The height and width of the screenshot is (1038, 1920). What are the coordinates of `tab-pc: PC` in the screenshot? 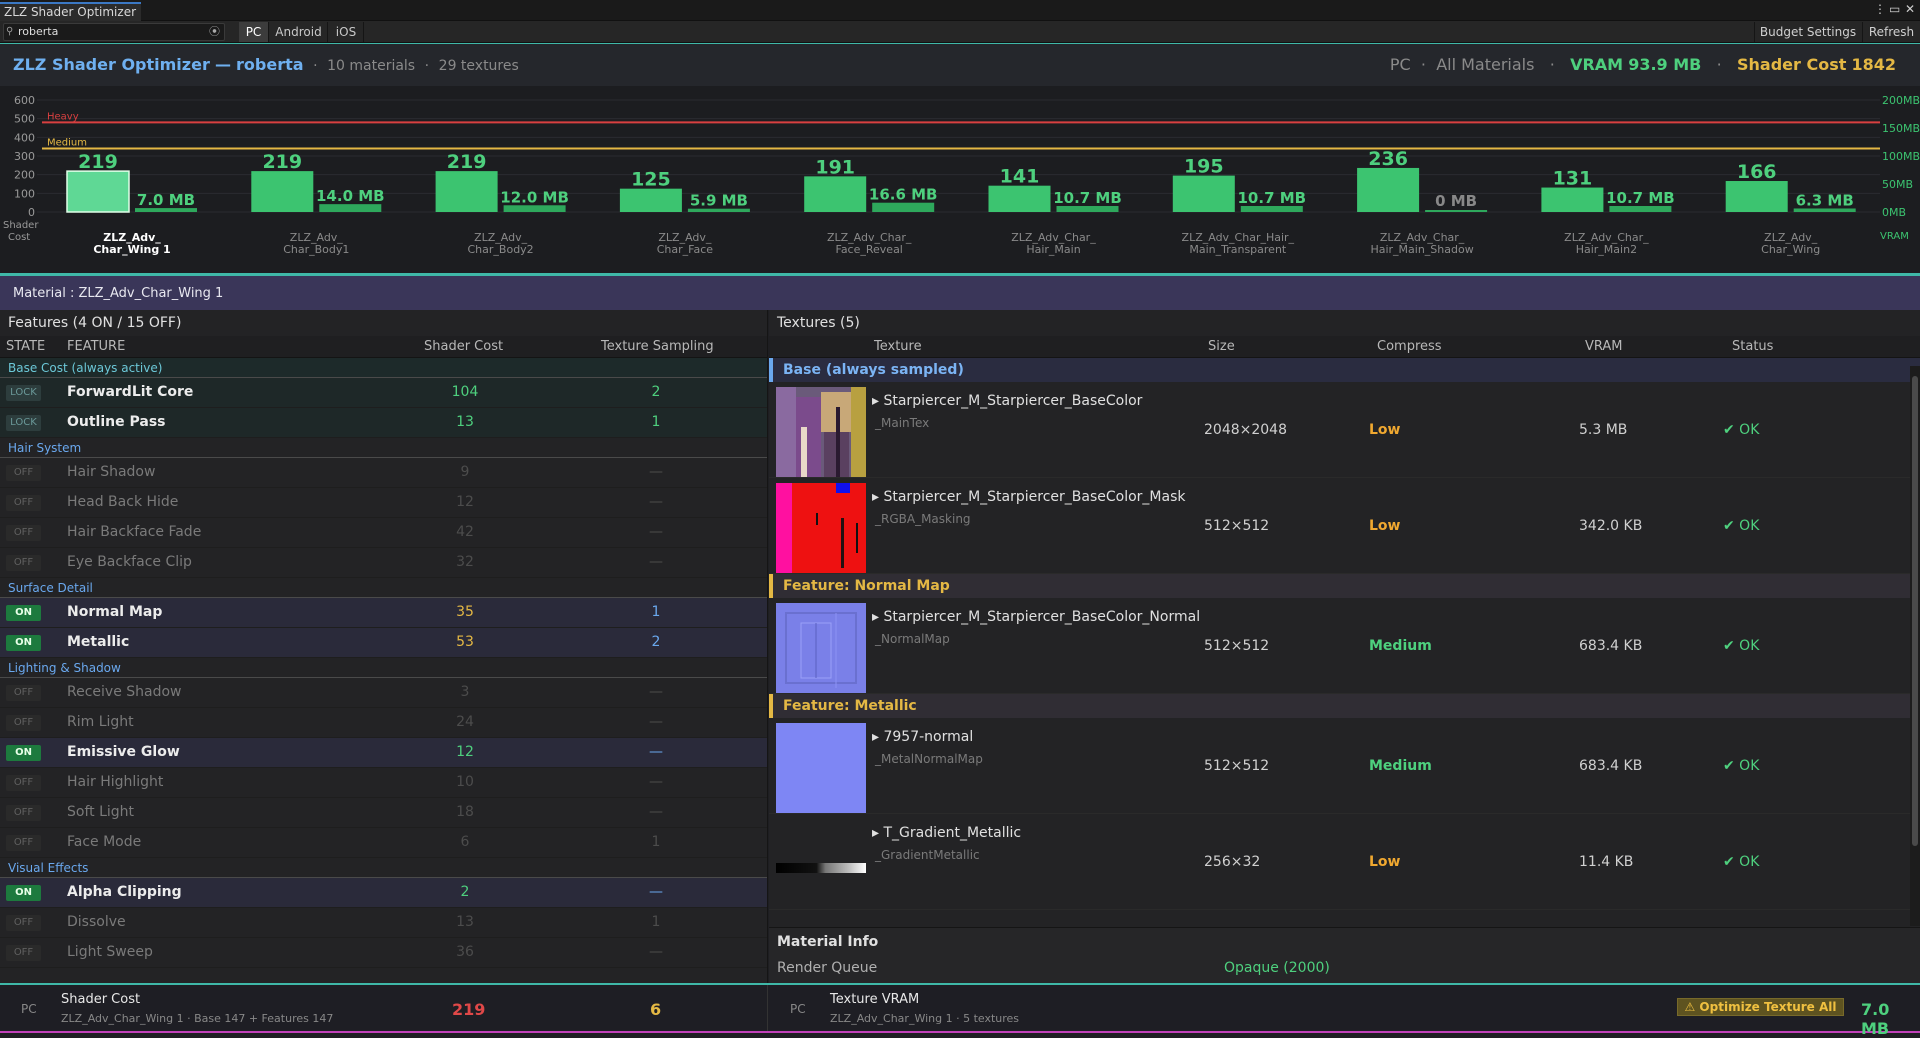 It's located at (254, 32).